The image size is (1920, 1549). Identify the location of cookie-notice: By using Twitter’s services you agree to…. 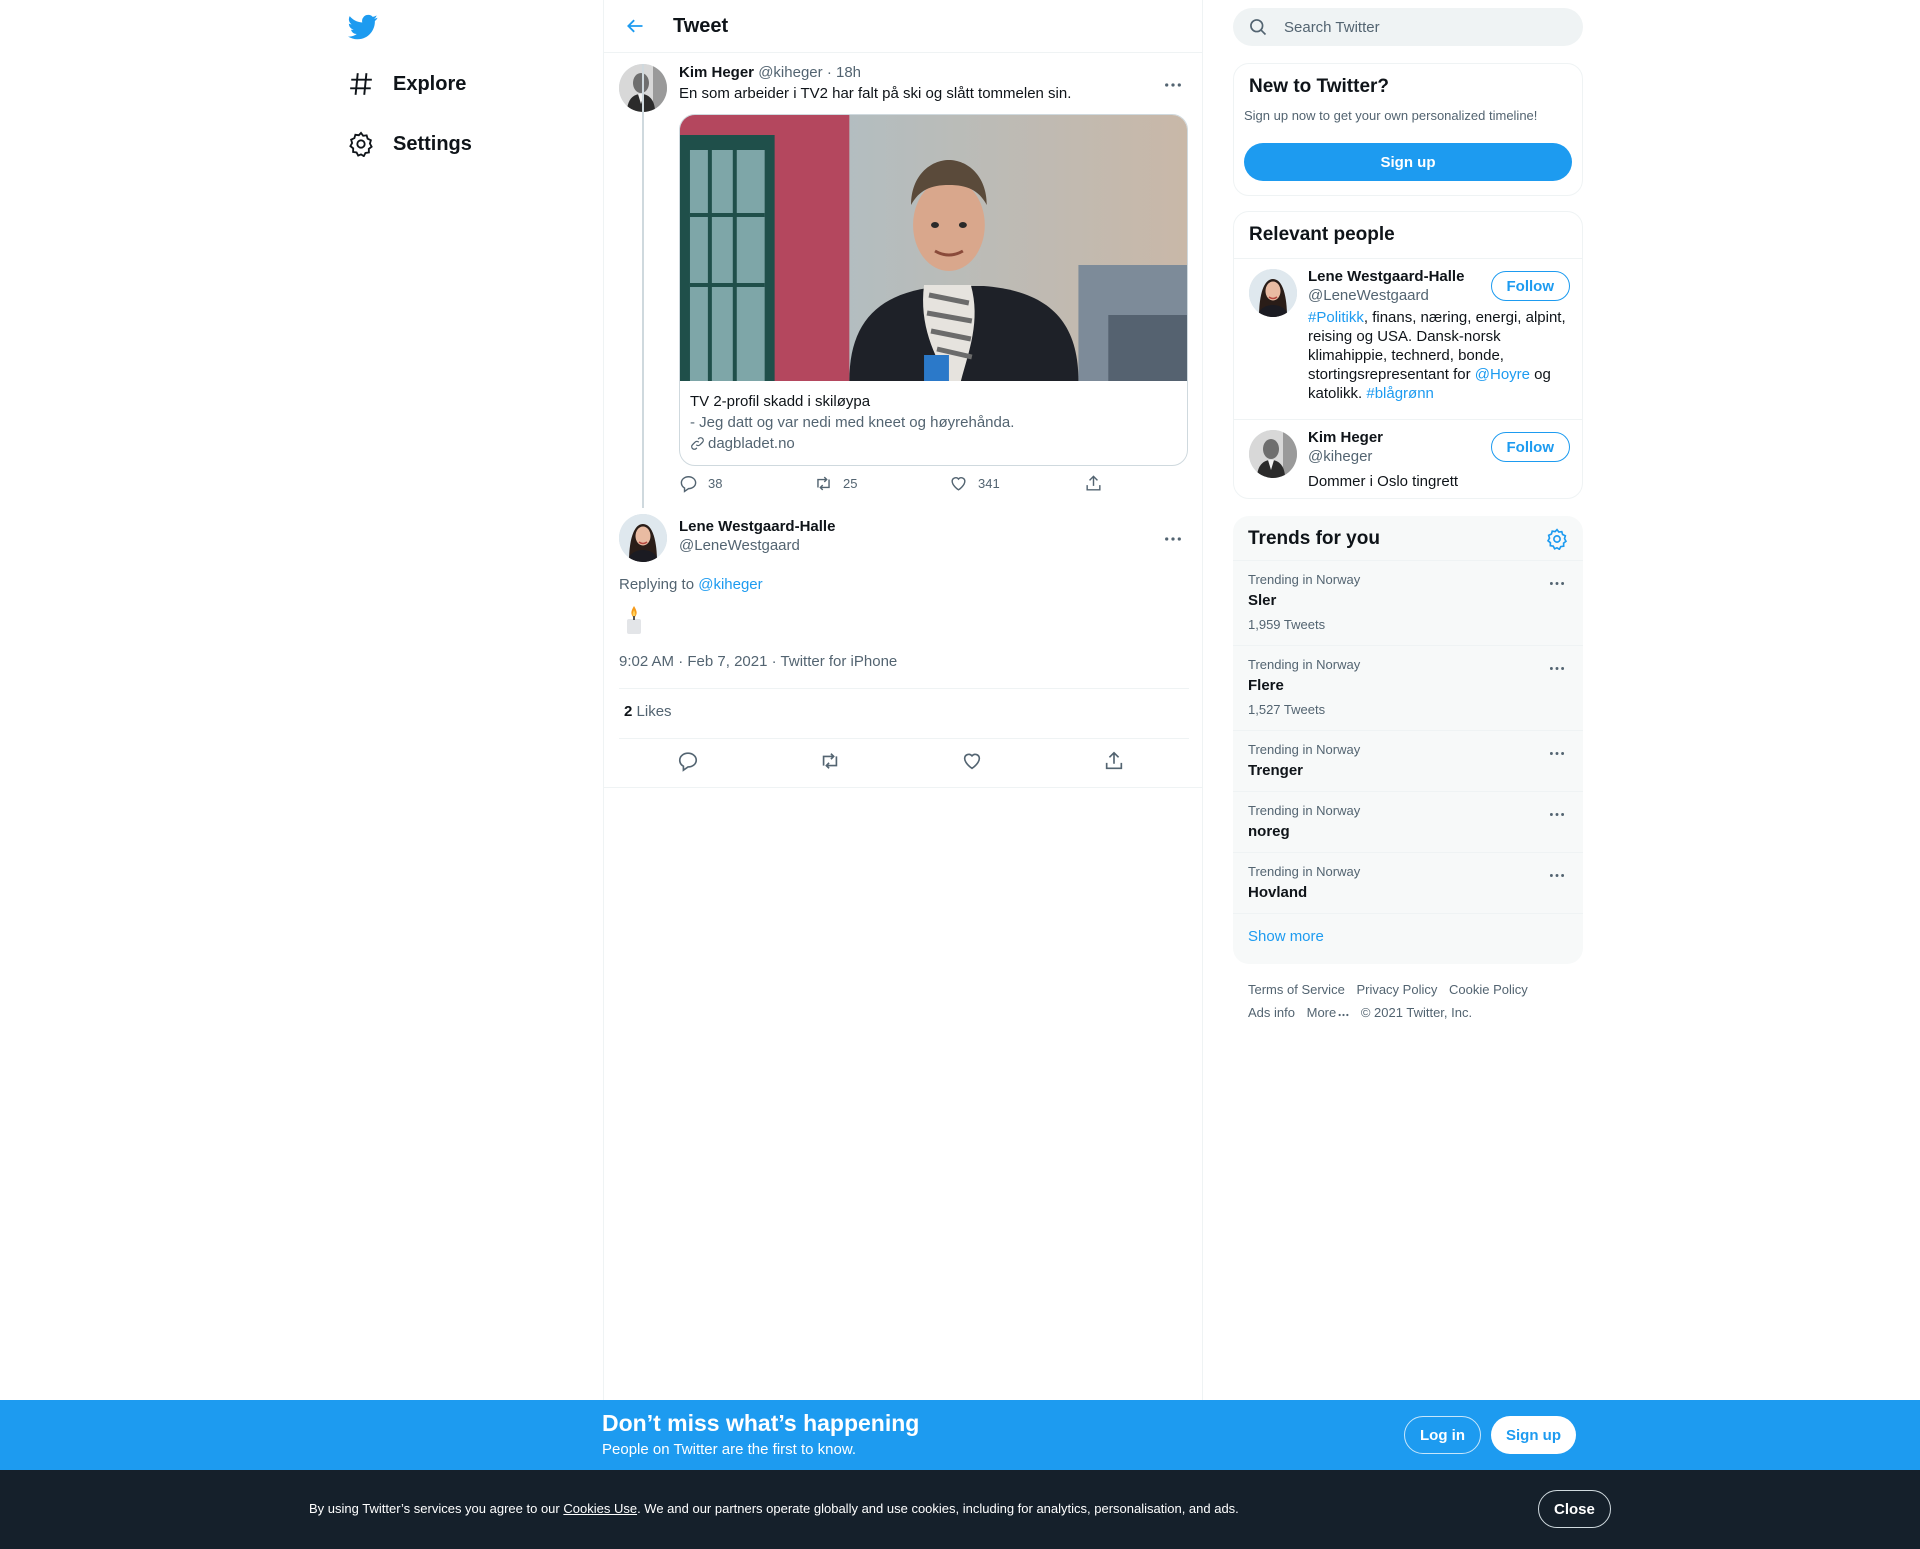
(774, 1508).